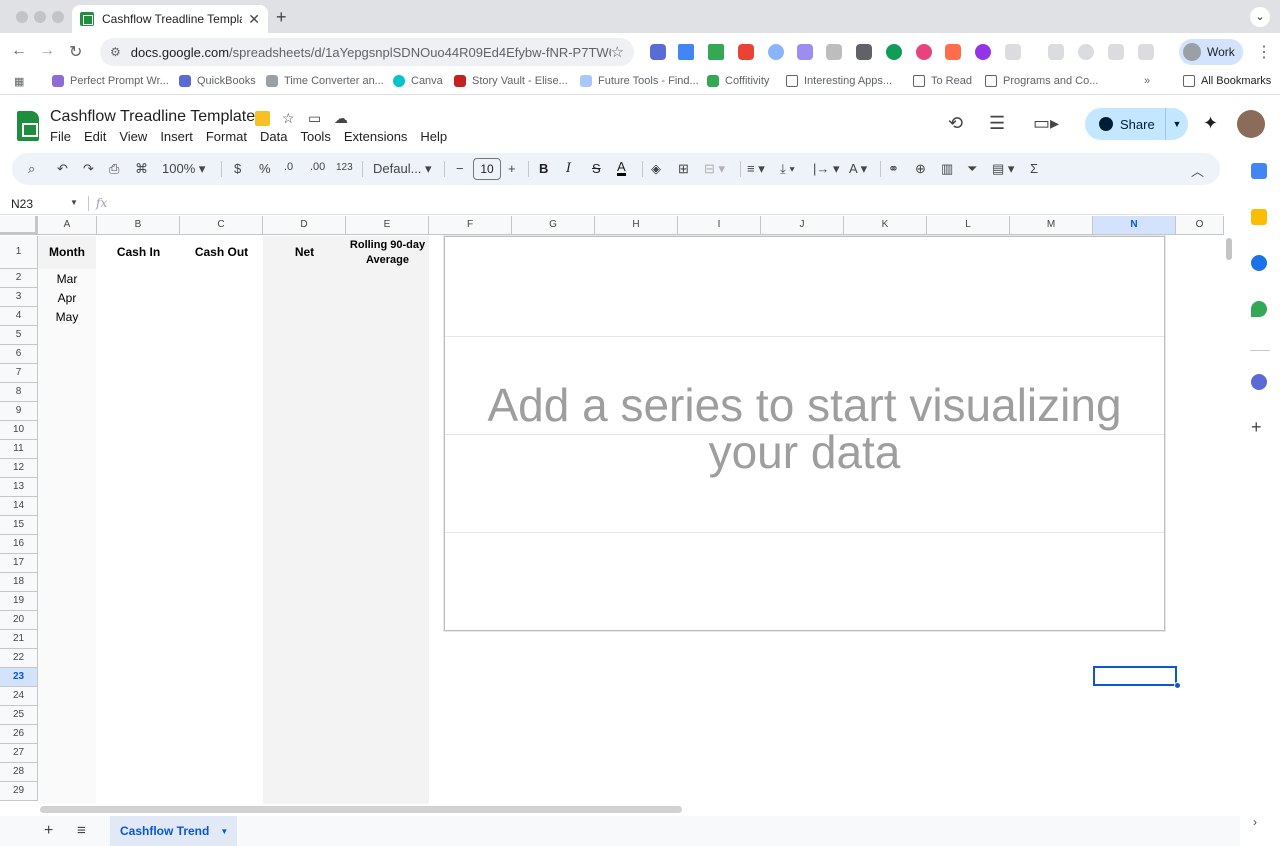 This screenshot has width=1280, height=846. Describe the element at coordinates (19, 468) in the screenshot. I see `row-header: 12` at that location.